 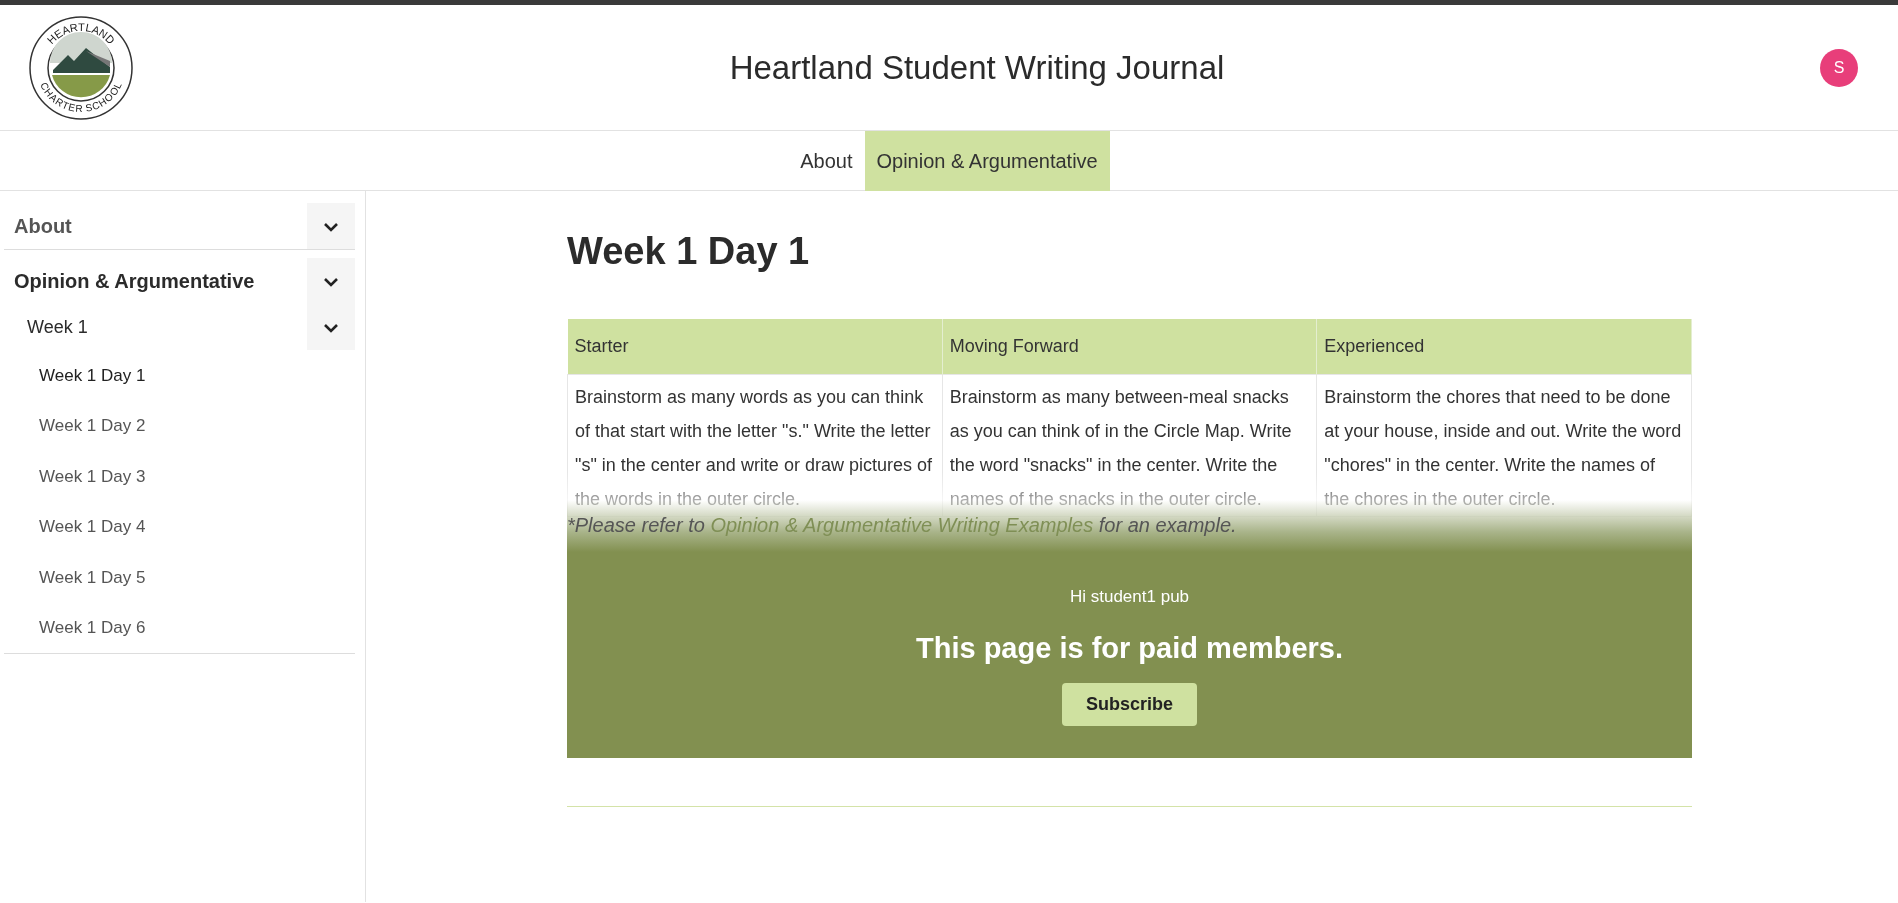 I want to click on sidebar-item: Week 1 Day 4, so click(x=179, y=526).